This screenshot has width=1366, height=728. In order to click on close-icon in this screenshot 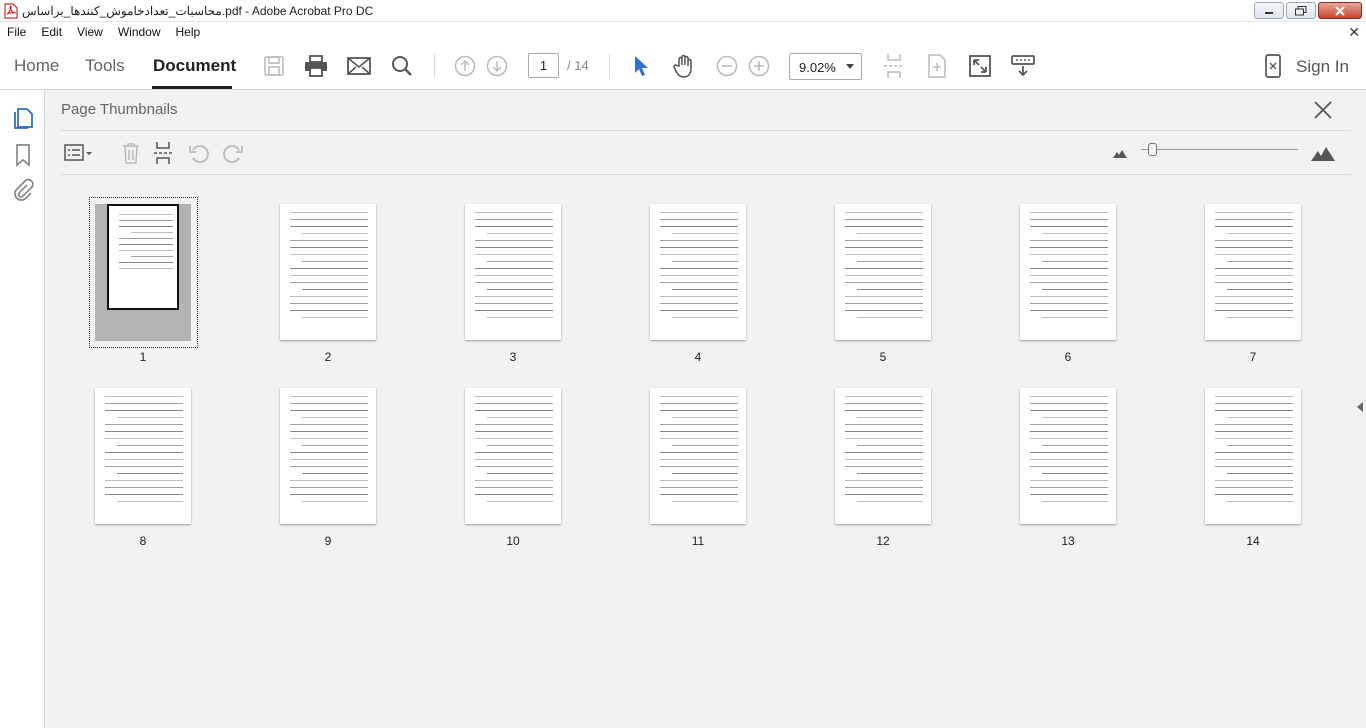, I will do `click(1323, 110)`.